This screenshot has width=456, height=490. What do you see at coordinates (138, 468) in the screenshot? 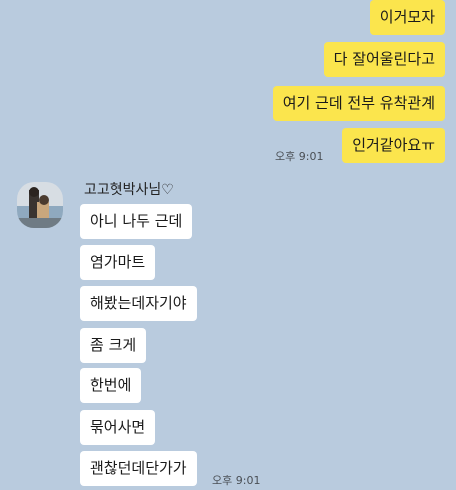
I see `incoming-message: 괜찮던데단가가` at bounding box center [138, 468].